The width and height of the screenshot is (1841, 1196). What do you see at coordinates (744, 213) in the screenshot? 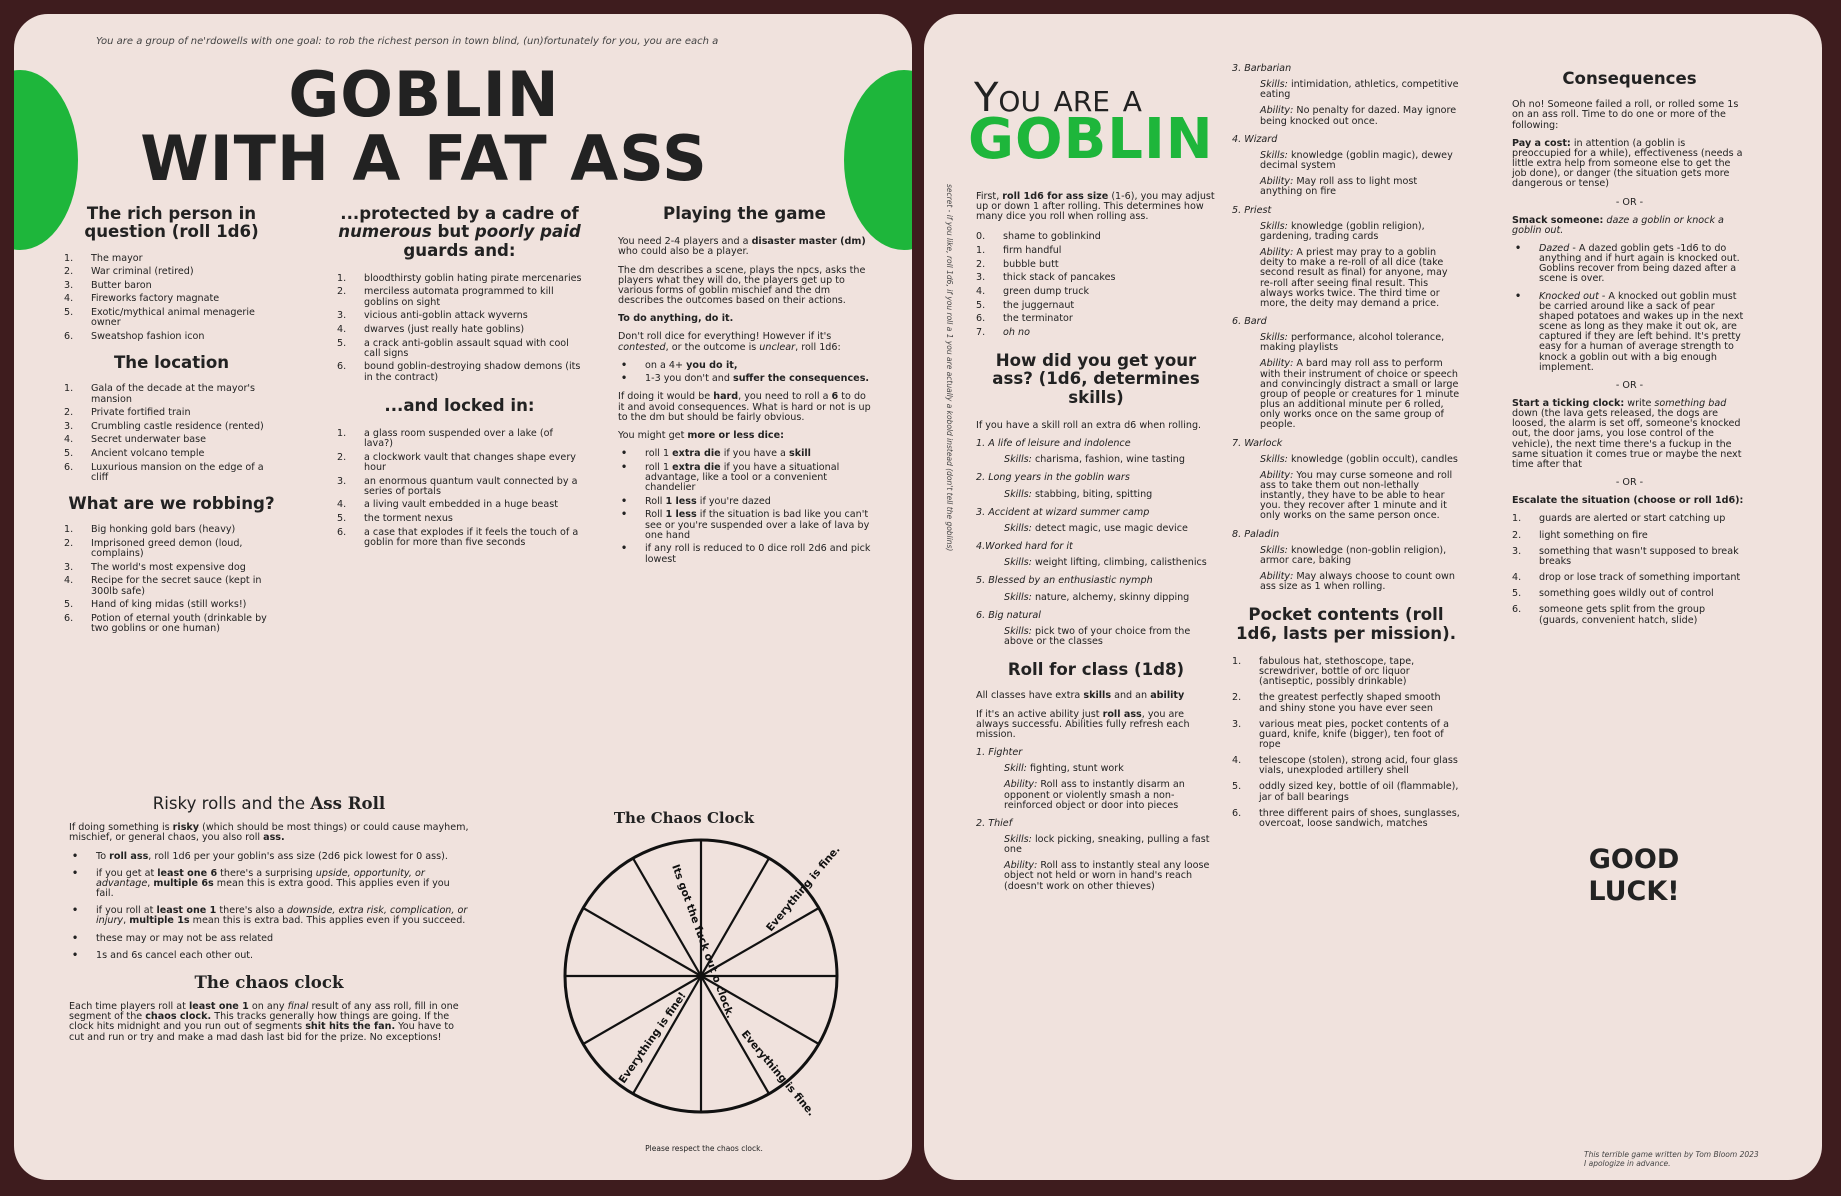
I see `playing-heading: Playing the game` at bounding box center [744, 213].